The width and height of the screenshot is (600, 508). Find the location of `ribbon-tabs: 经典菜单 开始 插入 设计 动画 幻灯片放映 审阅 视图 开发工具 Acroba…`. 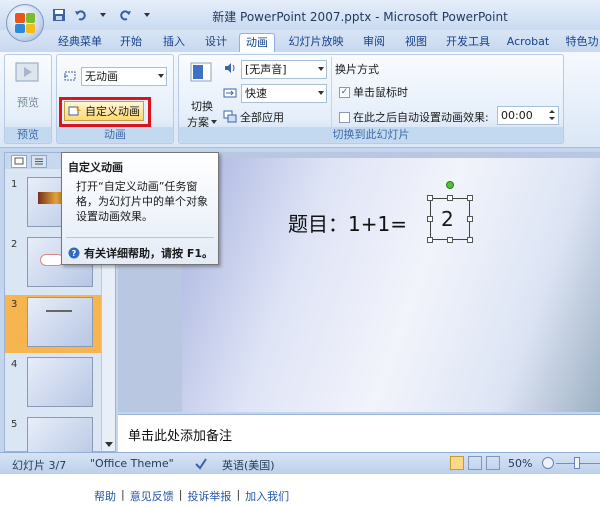

ribbon-tabs: 经典菜单 开始 插入 设计 动画 幻灯片放映 审阅 视图 开发工具 Acroba… is located at coordinates (300, 41).